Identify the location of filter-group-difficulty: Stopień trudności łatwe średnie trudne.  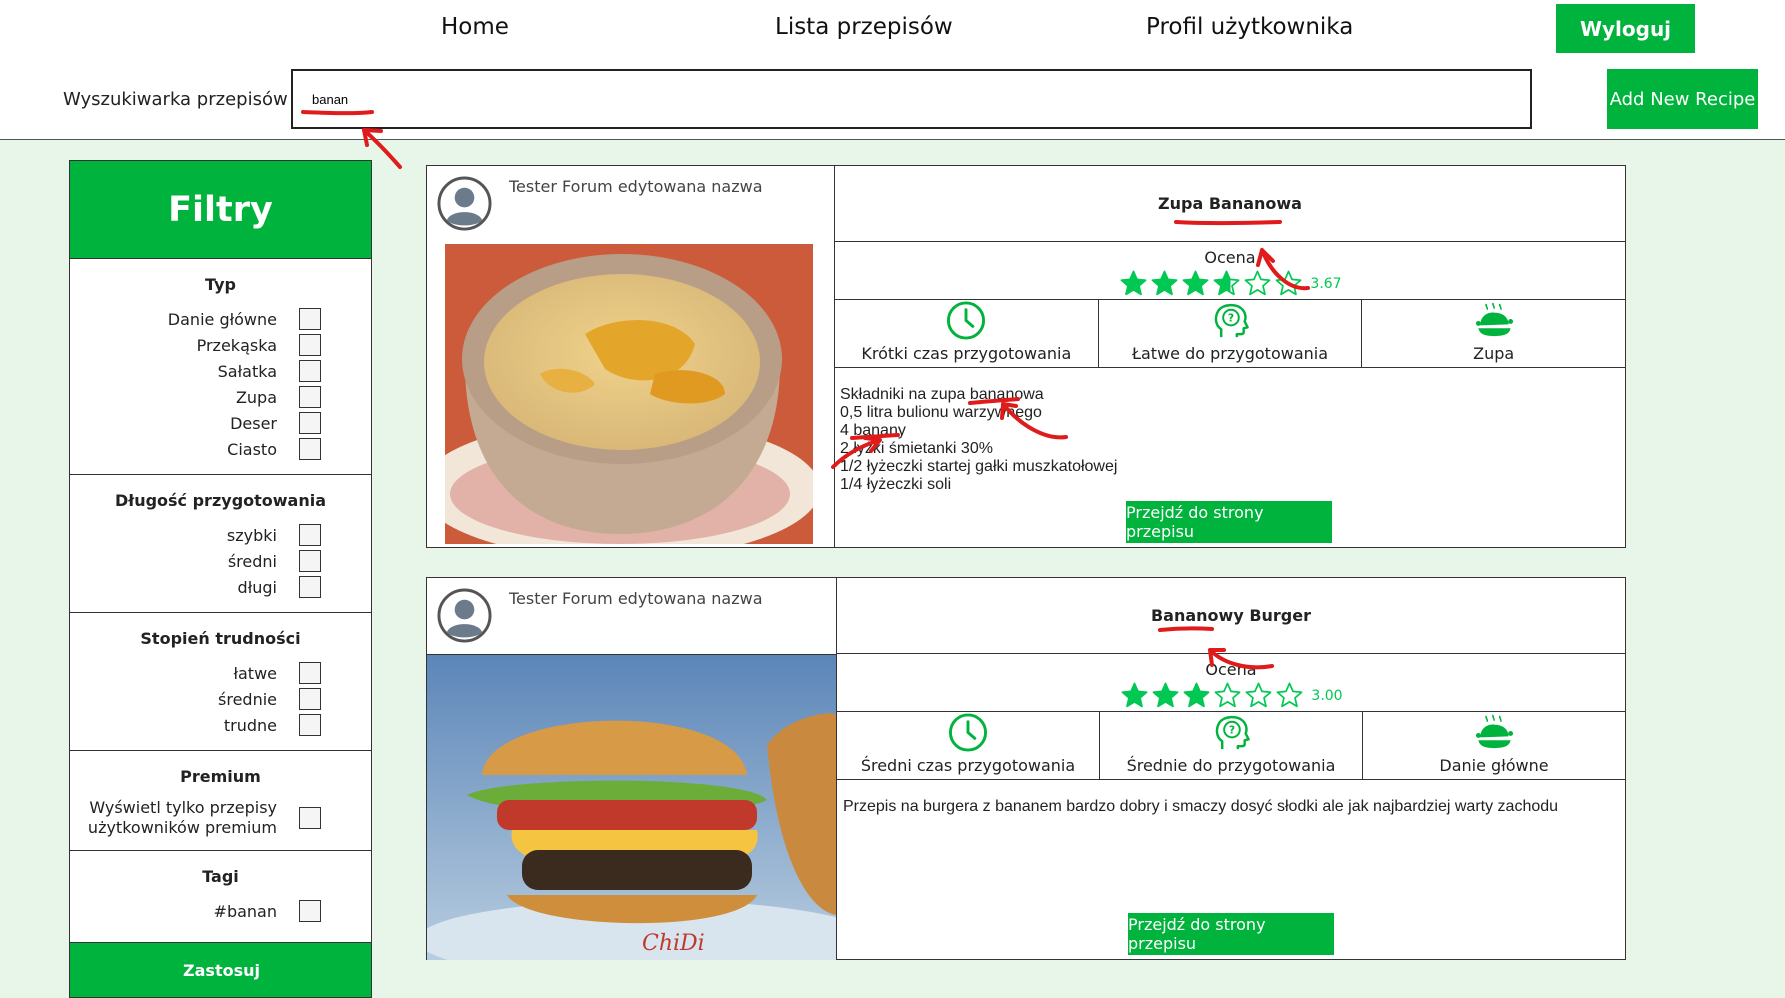
(220, 682).